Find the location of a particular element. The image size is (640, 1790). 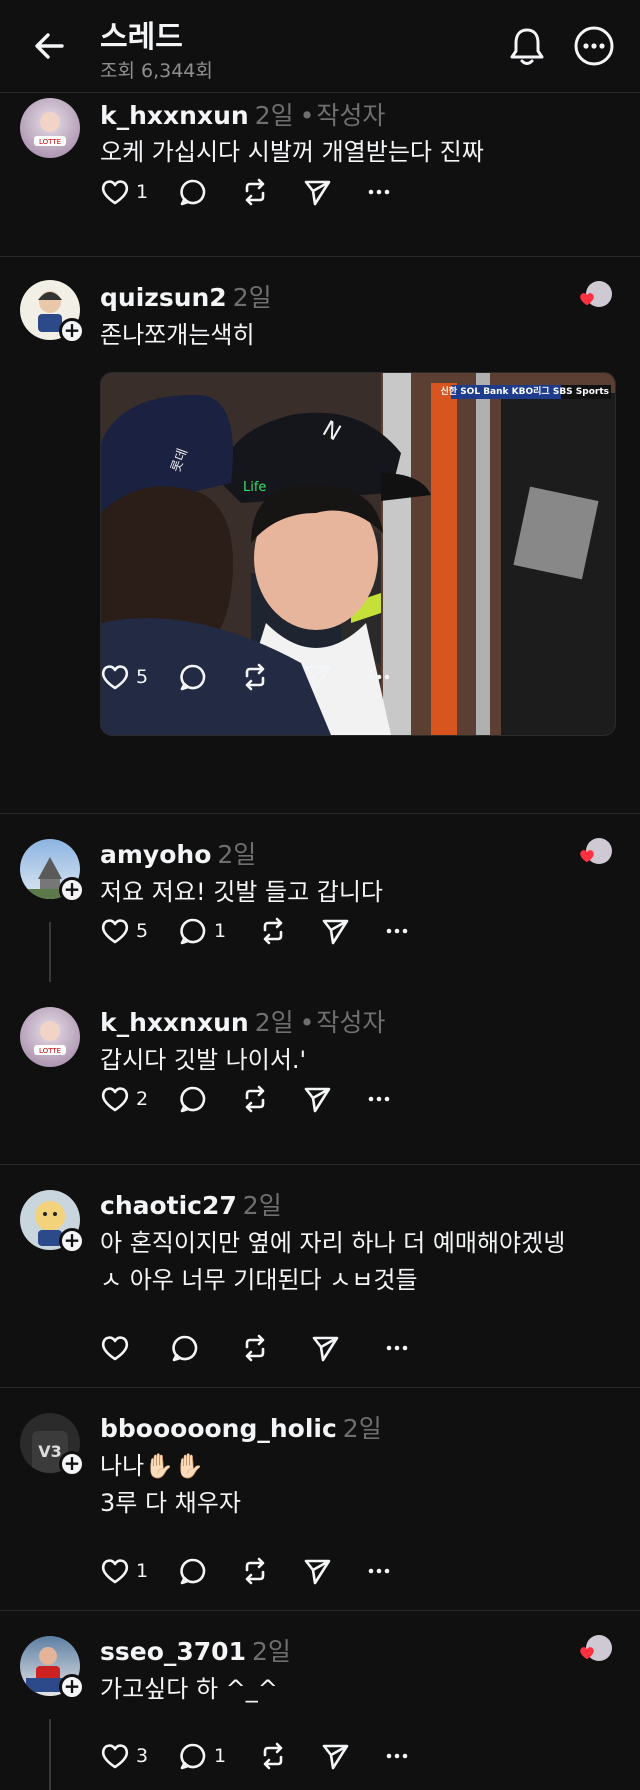

ellipsis-icon is located at coordinates (379, 192).